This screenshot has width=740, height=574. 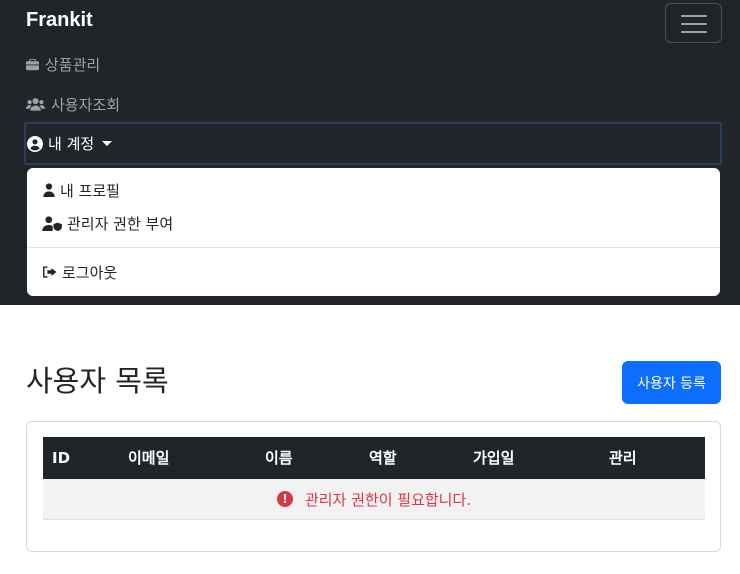 What do you see at coordinates (494, 458) in the screenshot?
I see `column-header-joined: 가입일` at bounding box center [494, 458].